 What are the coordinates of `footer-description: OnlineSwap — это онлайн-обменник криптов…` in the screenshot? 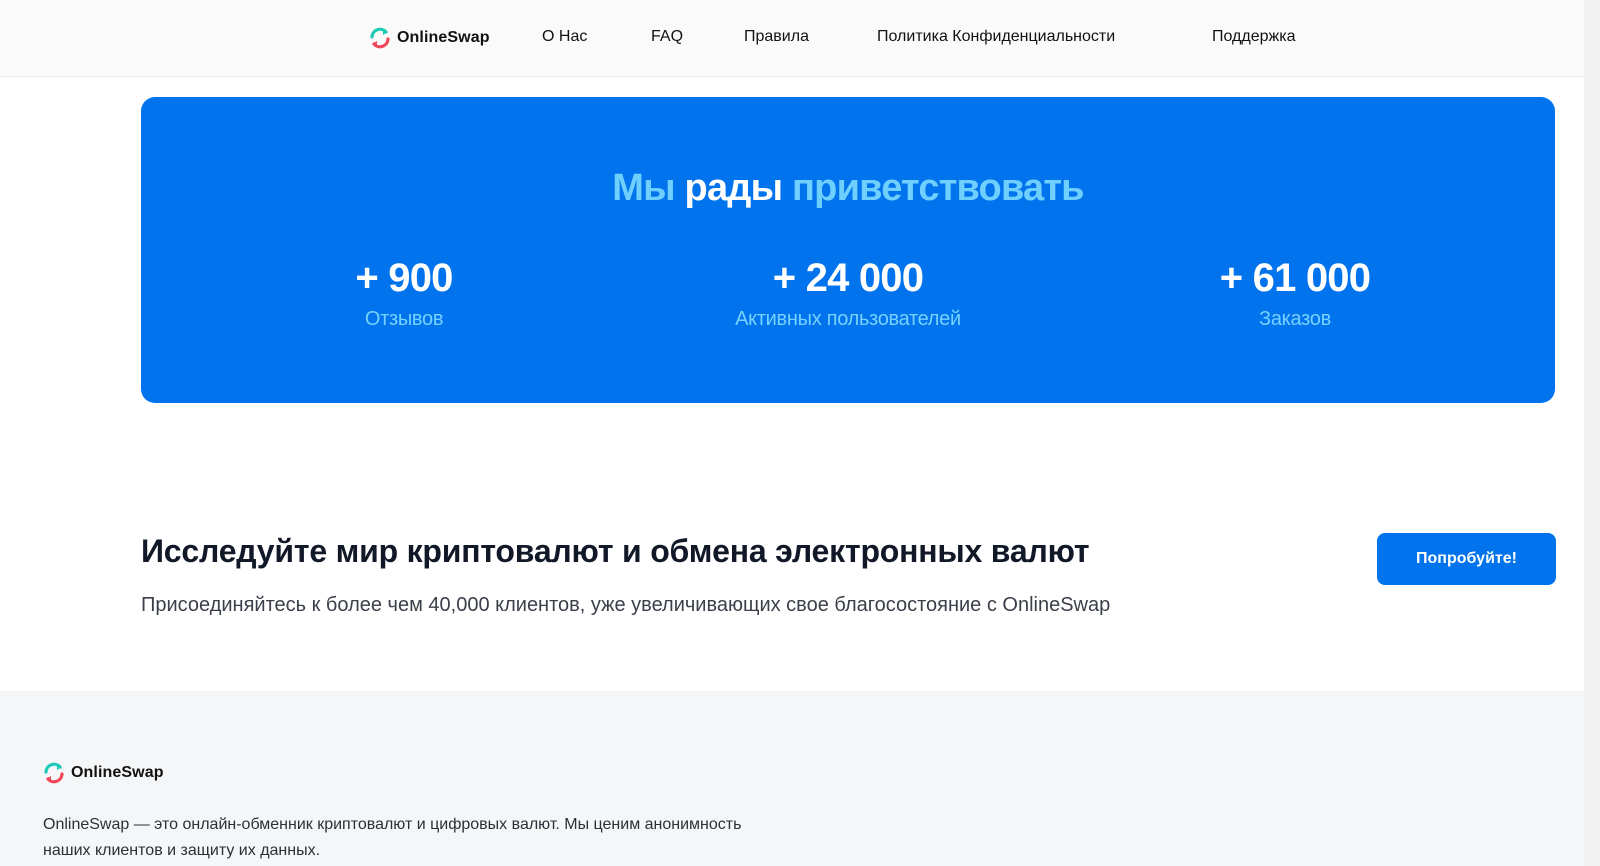 It's located at (392, 837).